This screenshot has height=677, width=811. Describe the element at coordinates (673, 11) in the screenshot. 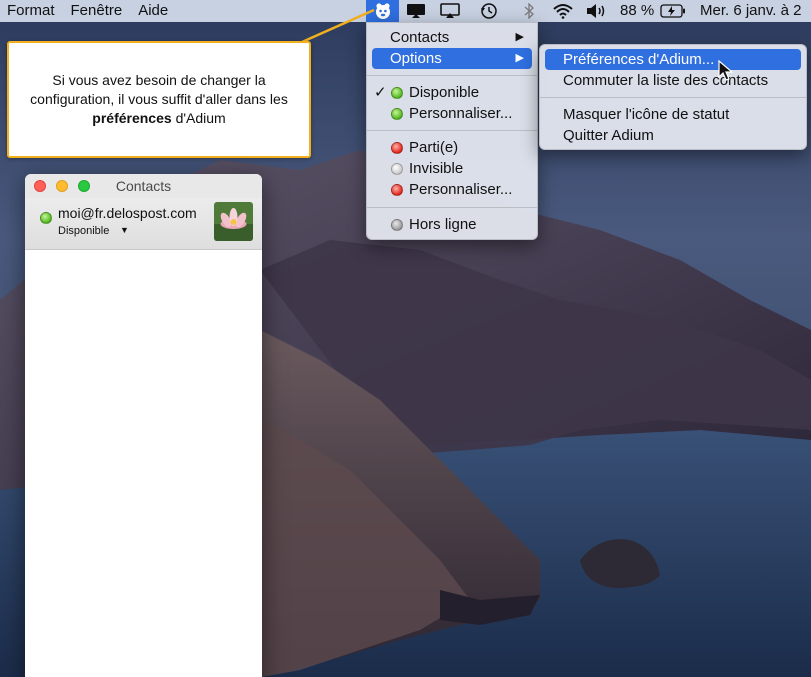

I see `battery-charging-icon` at that location.